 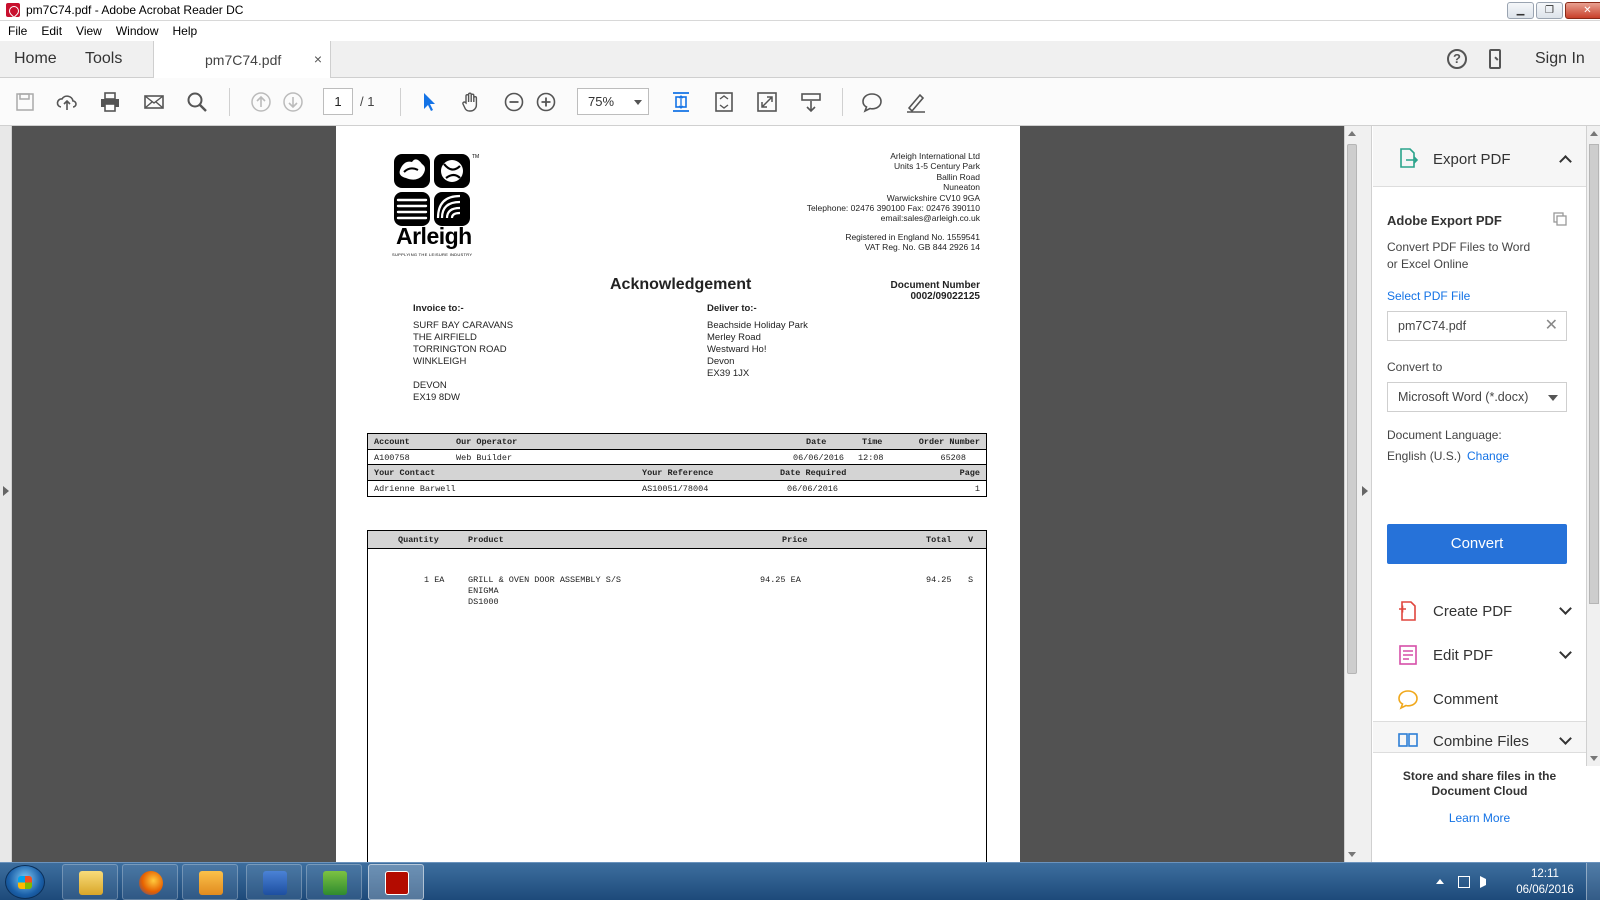 I want to click on tools-pane-scrollbar, so click(x=1593, y=446).